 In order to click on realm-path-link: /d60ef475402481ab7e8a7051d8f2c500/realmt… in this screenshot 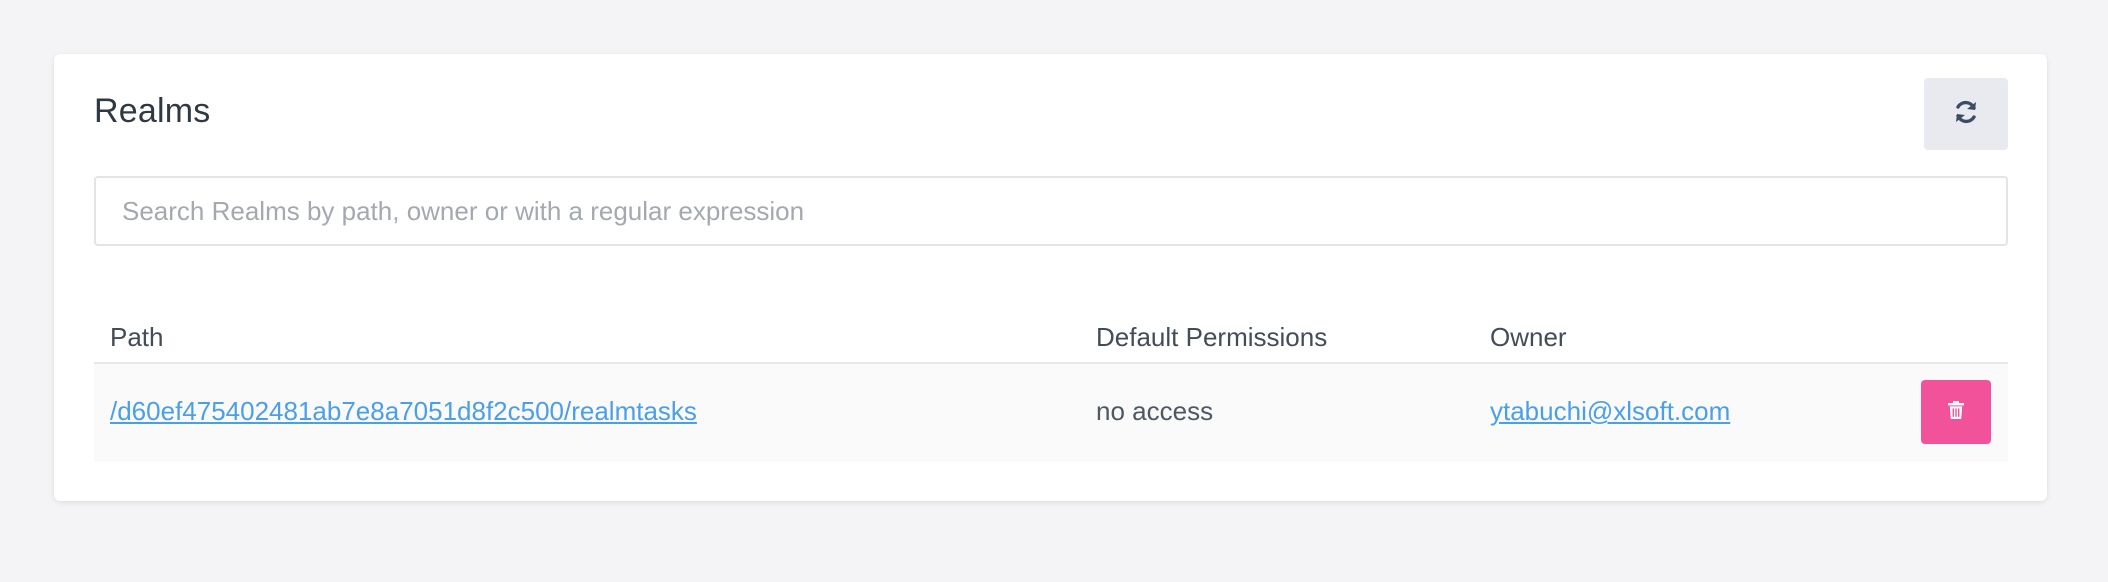, I will do `click(403, 411)`.